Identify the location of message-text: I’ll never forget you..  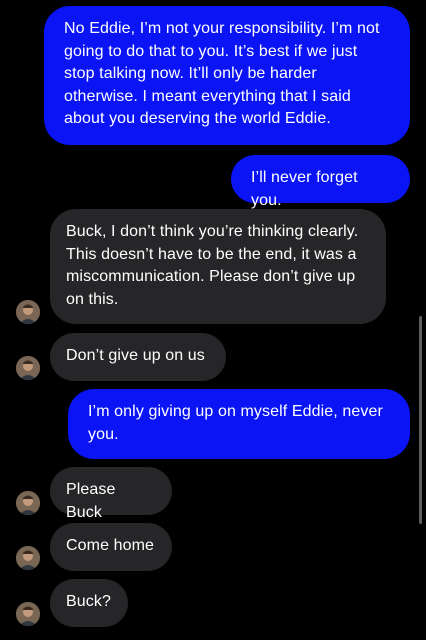
(304, 189).